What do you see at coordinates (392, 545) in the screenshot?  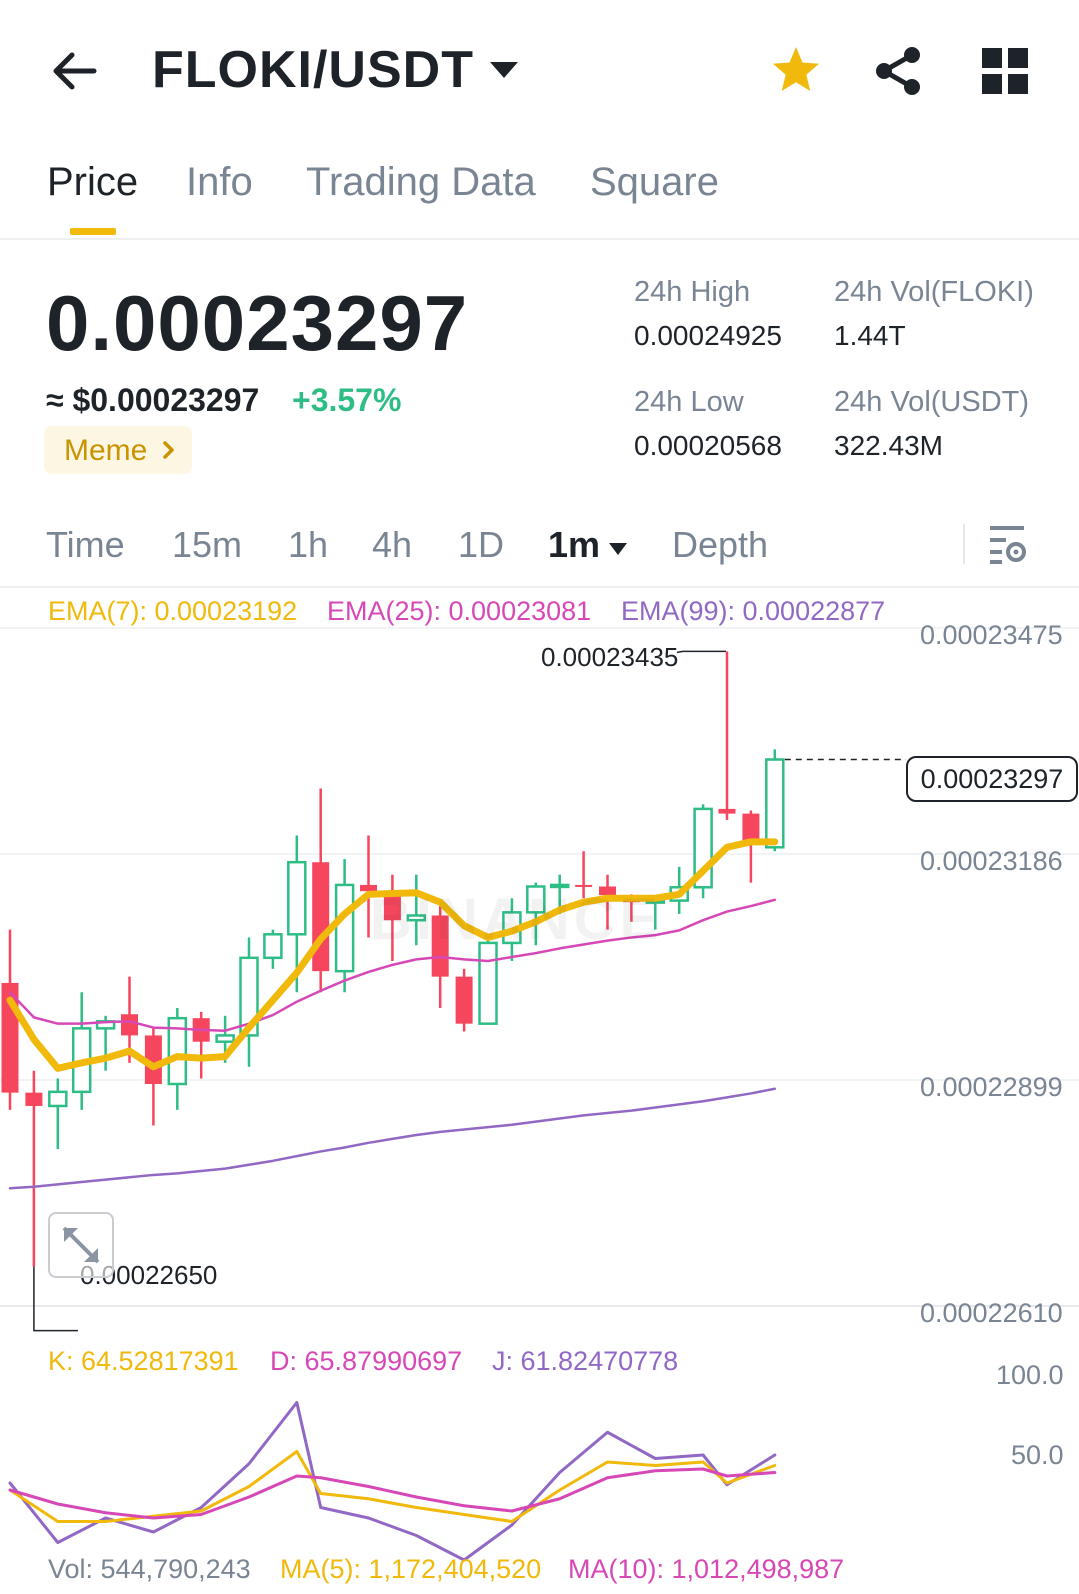 I see `interval-4h: 4h` at bounding box center [392, 545].